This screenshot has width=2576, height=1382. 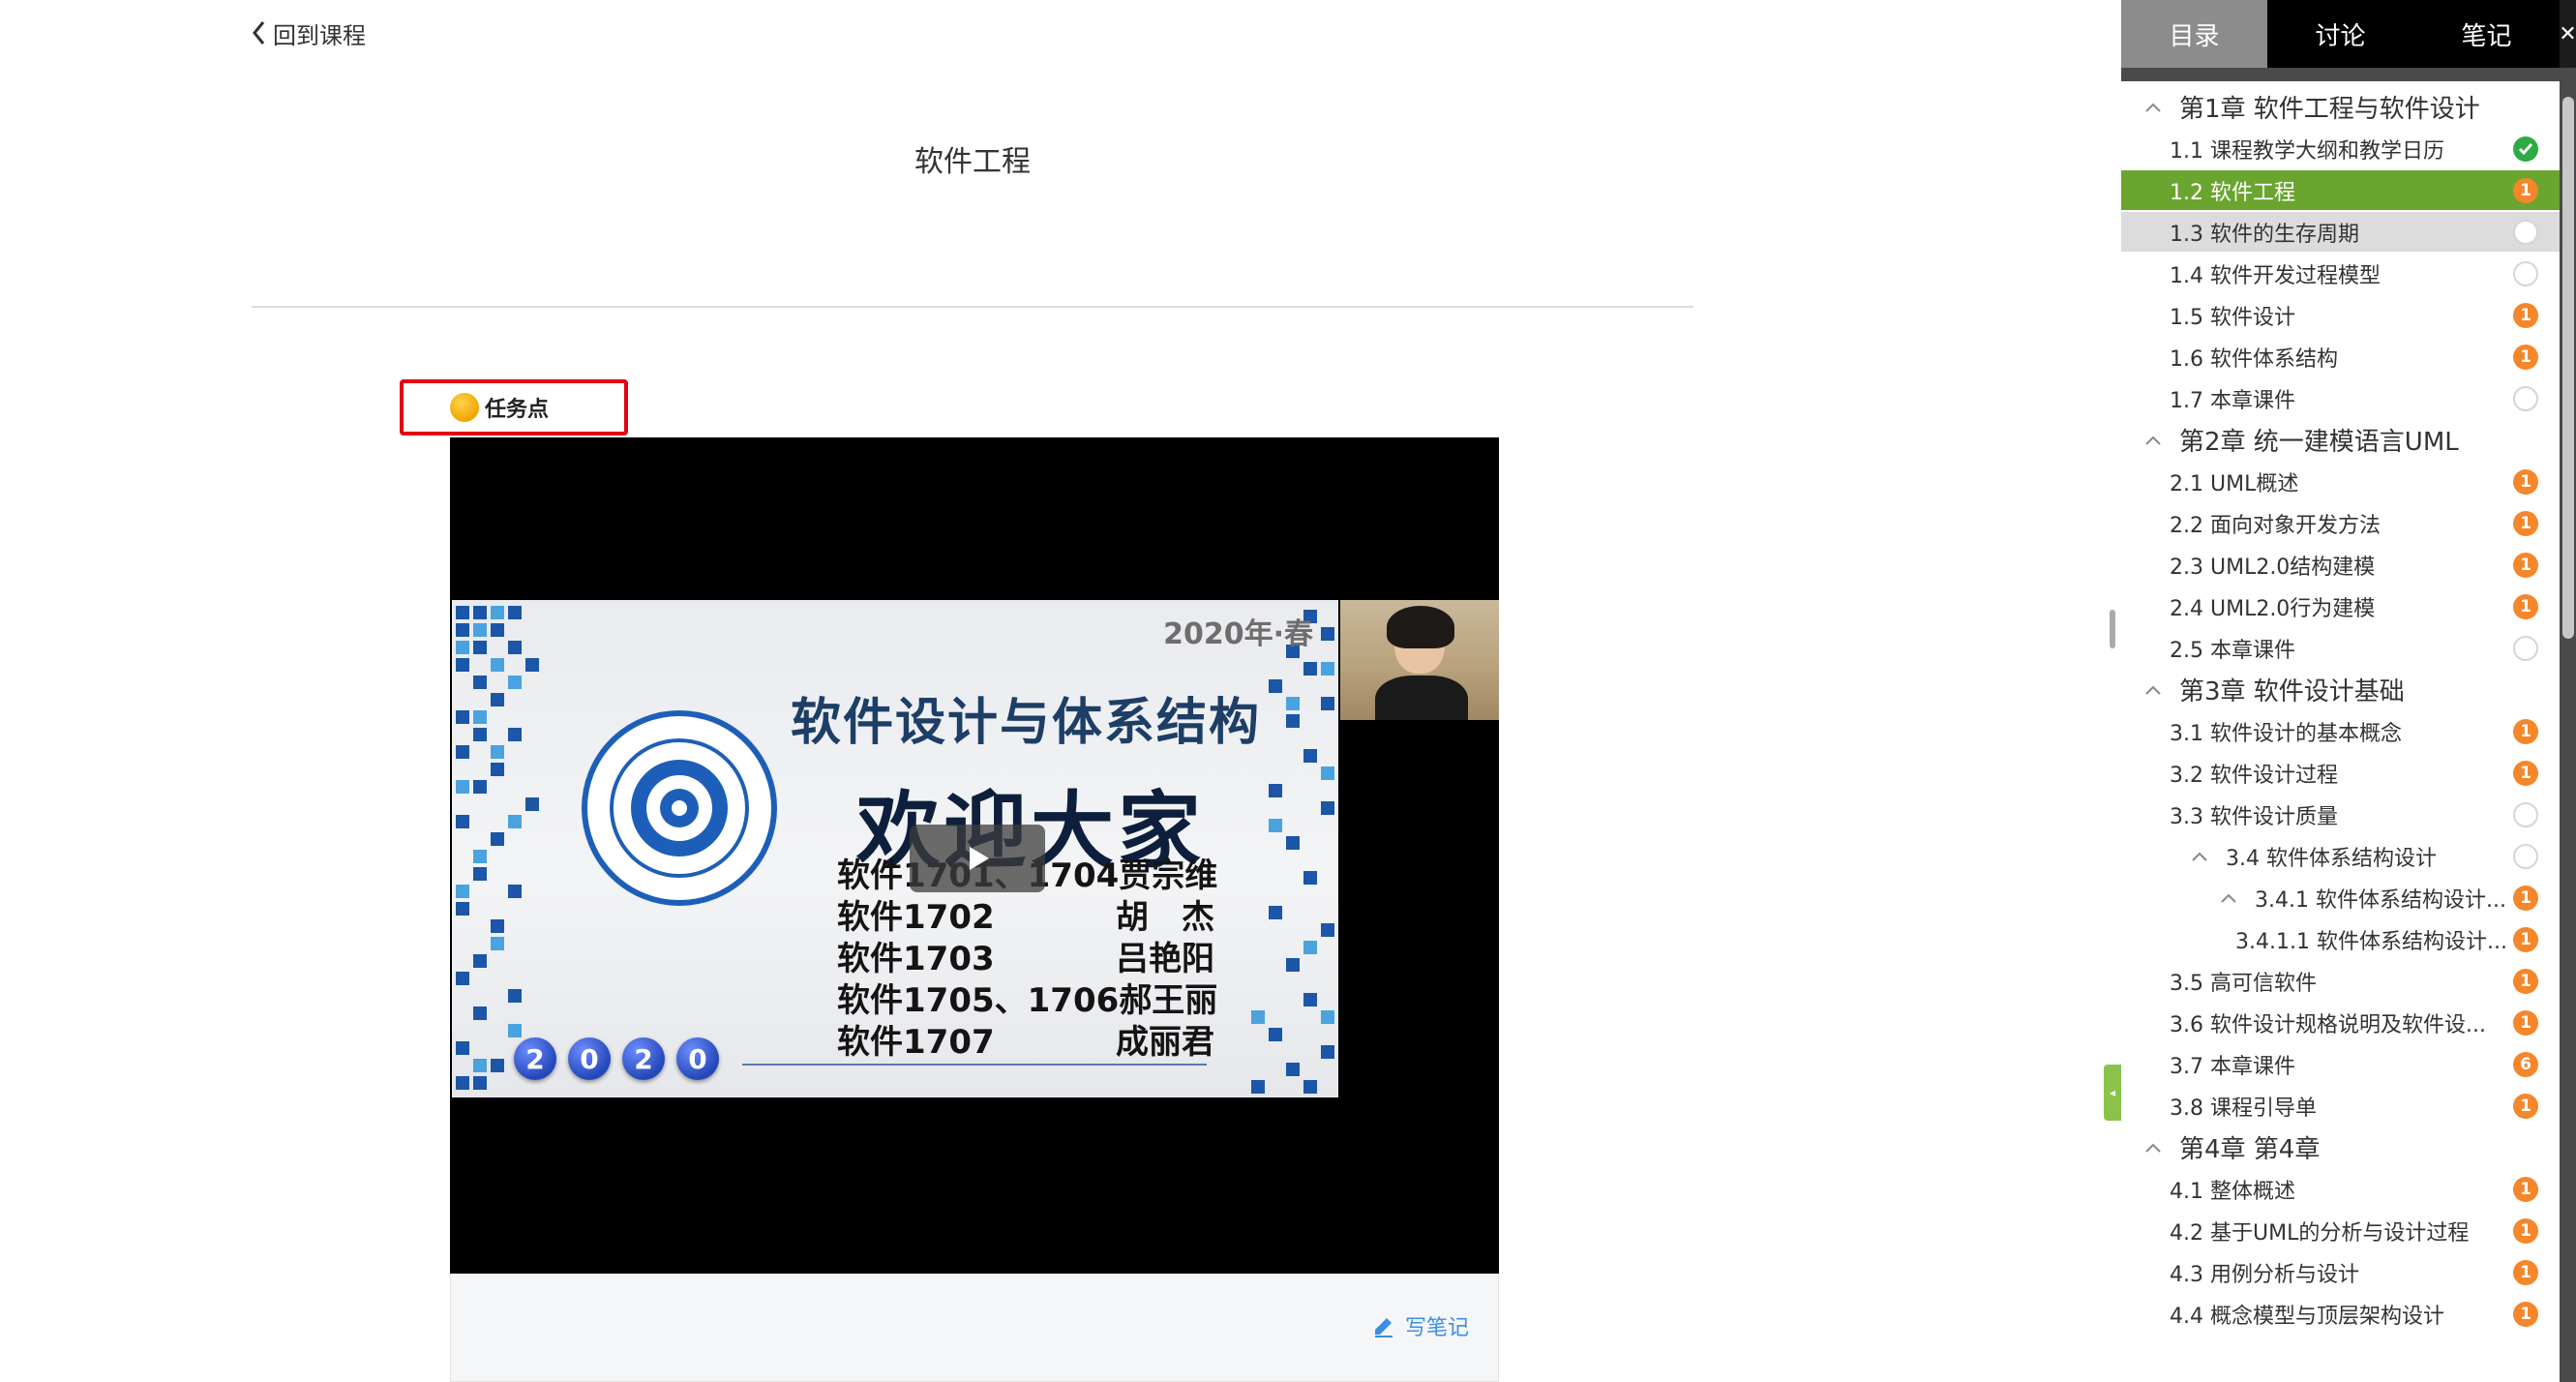 I want to click on toc-item-label: 1.3 软件的生存周期, so click(x=2264, y=234).